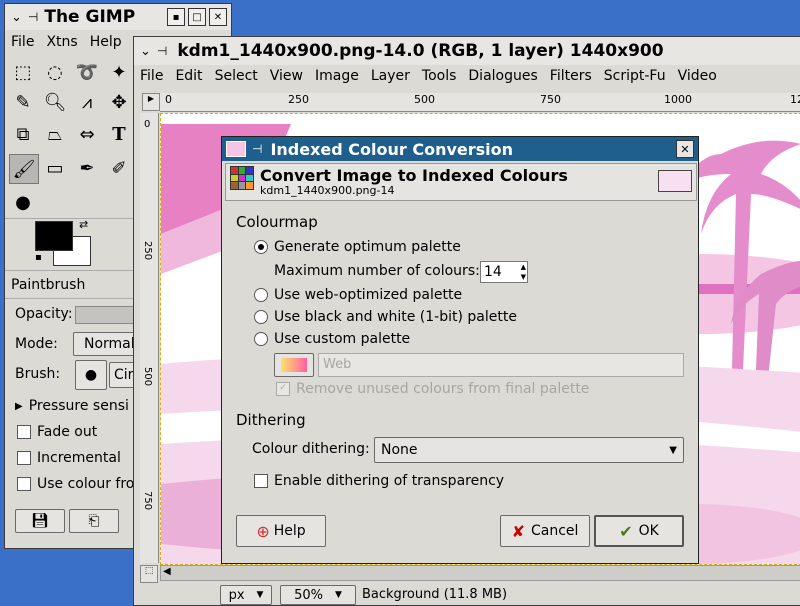  Describe the element at coordinates (261, 247) in the screenshot. I see `generate-optimum-radio-button` at that location.